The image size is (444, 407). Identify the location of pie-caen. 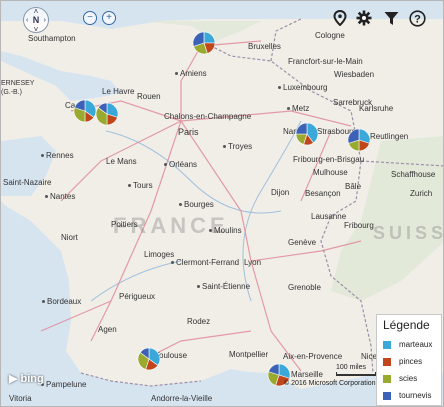
(85, 113).